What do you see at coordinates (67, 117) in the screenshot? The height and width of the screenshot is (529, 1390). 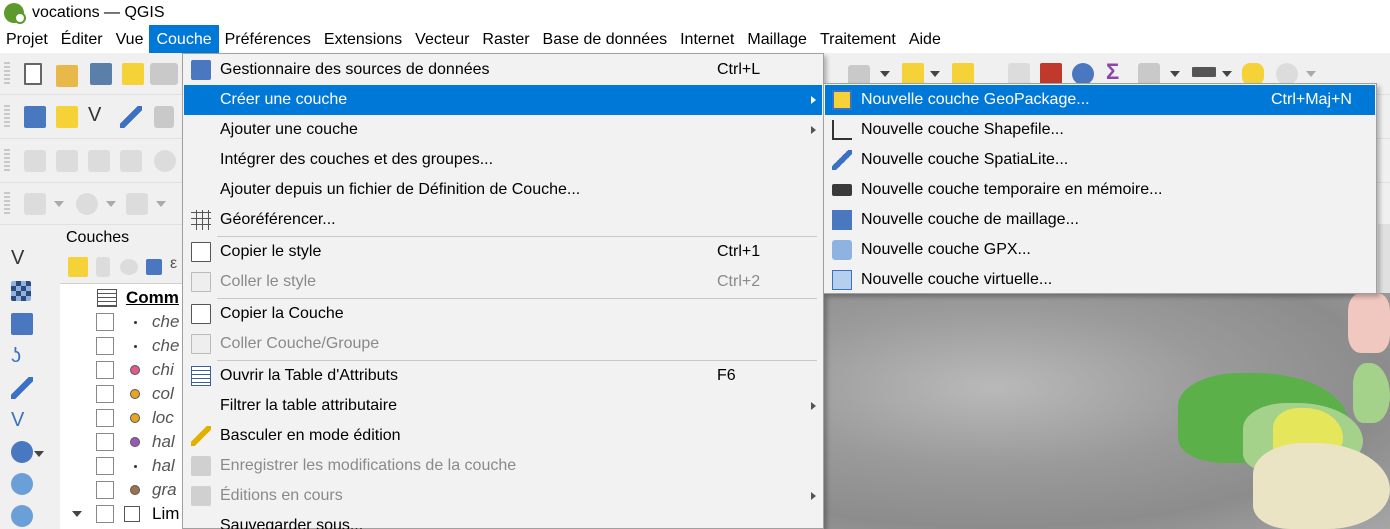 I see `new-geopackage-icon` at bounding box center [67, 117].